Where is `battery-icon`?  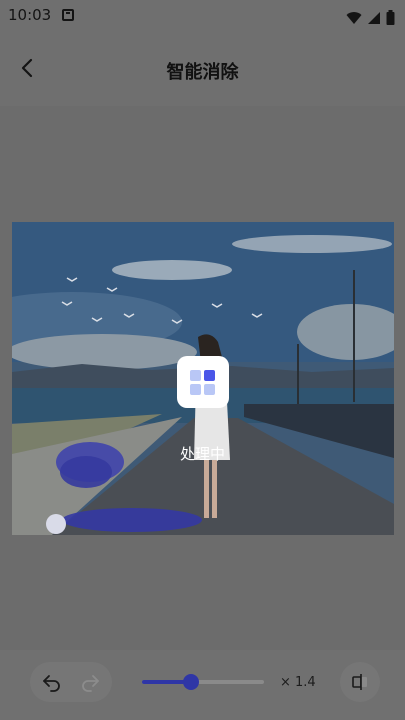 battery-icon is located at coordinates (390, 17).